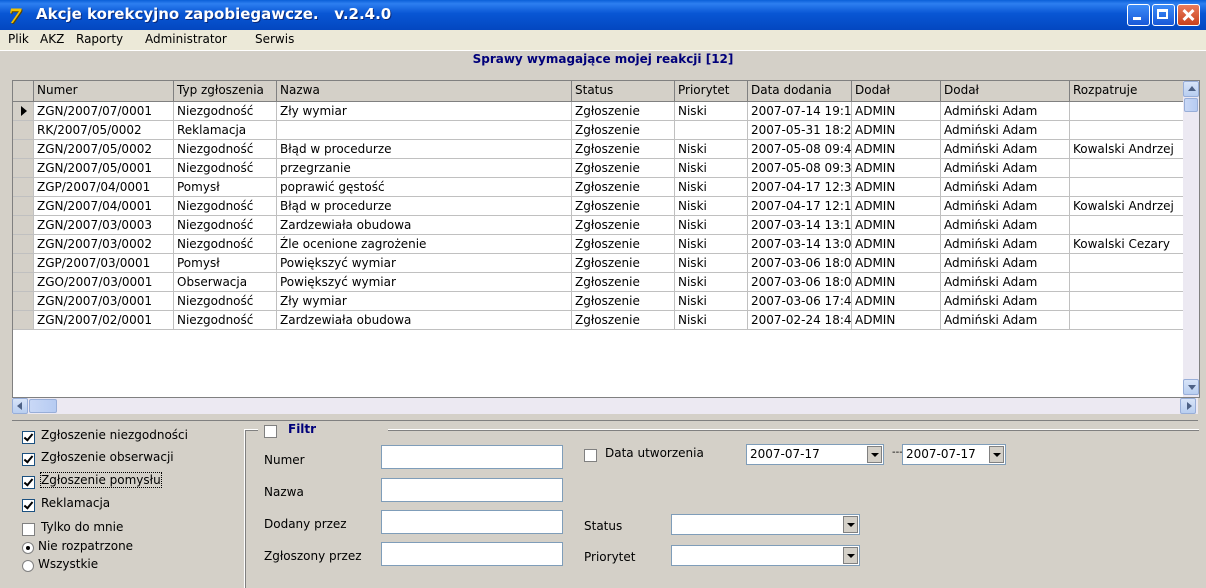  I want to click on vertical-scrollbar, so click(1191, 239).